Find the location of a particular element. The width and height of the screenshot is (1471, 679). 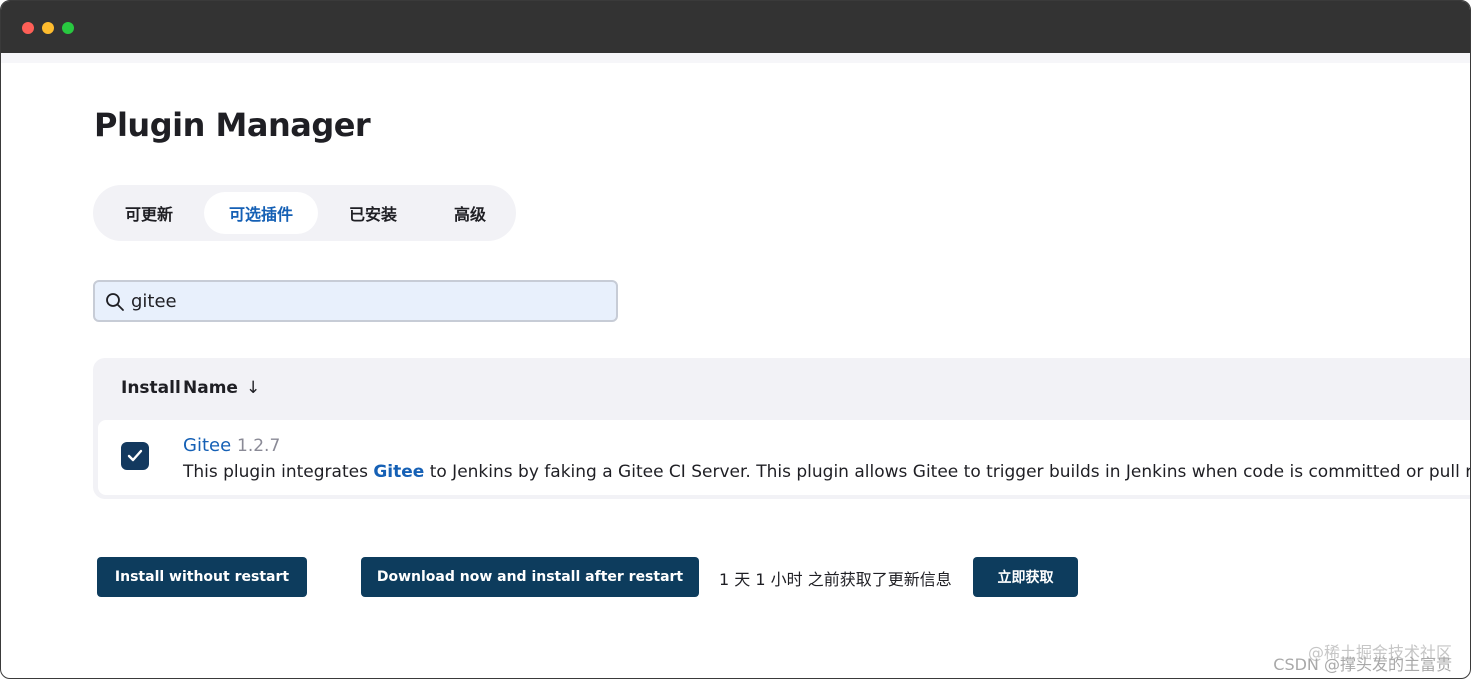

tab-installed: 已安装 is located at coordinates (373, 213).